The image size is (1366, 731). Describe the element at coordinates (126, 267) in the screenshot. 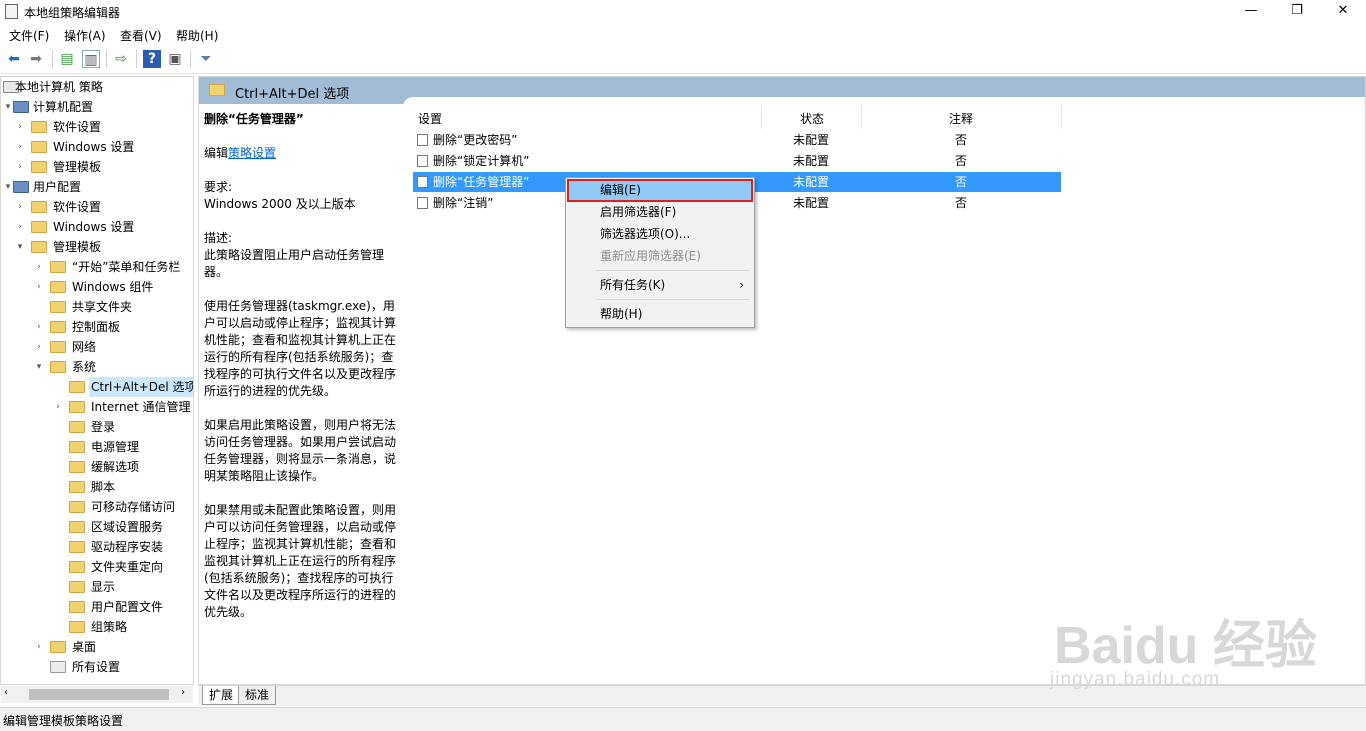

I see `tree-label: “开始”菜单和任务栏` at that location.